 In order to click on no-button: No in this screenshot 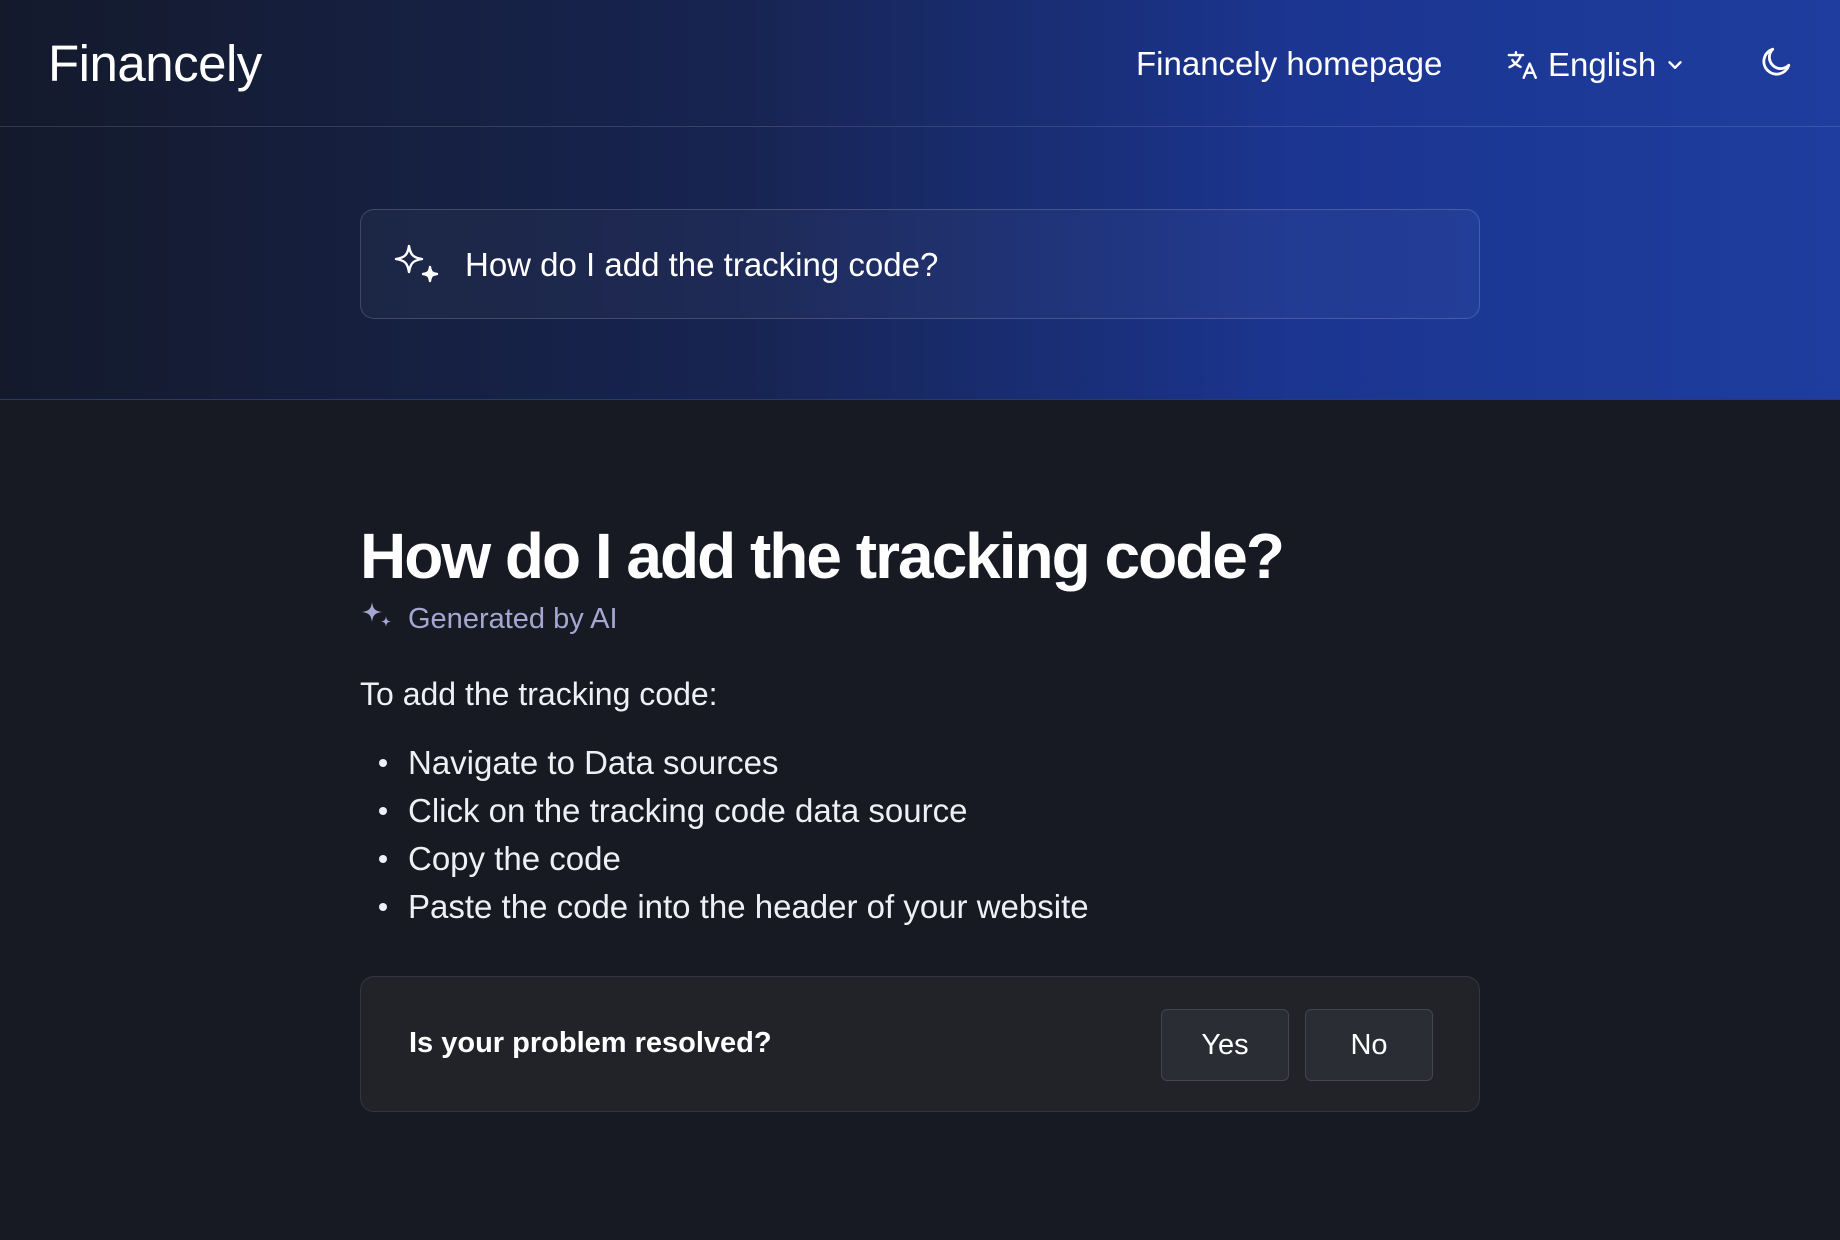, I will do `click(1369, 1045)`.